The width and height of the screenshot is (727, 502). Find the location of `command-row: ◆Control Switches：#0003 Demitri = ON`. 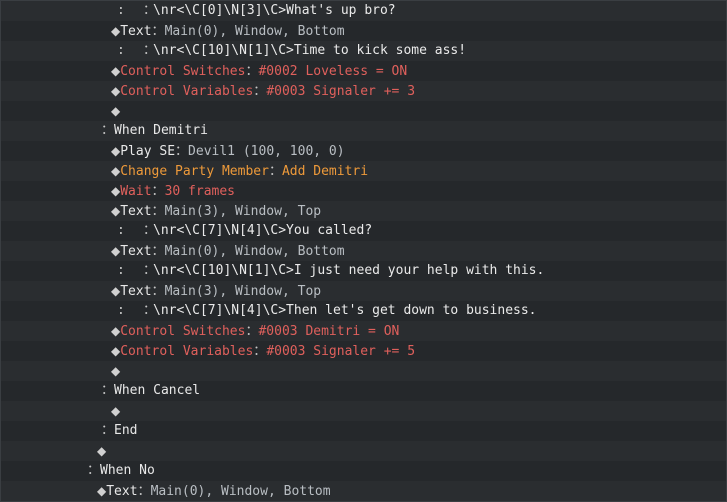

command-row: ◆Control Switches：#0003 Demitri = ON is located at coordinates (363, 331).